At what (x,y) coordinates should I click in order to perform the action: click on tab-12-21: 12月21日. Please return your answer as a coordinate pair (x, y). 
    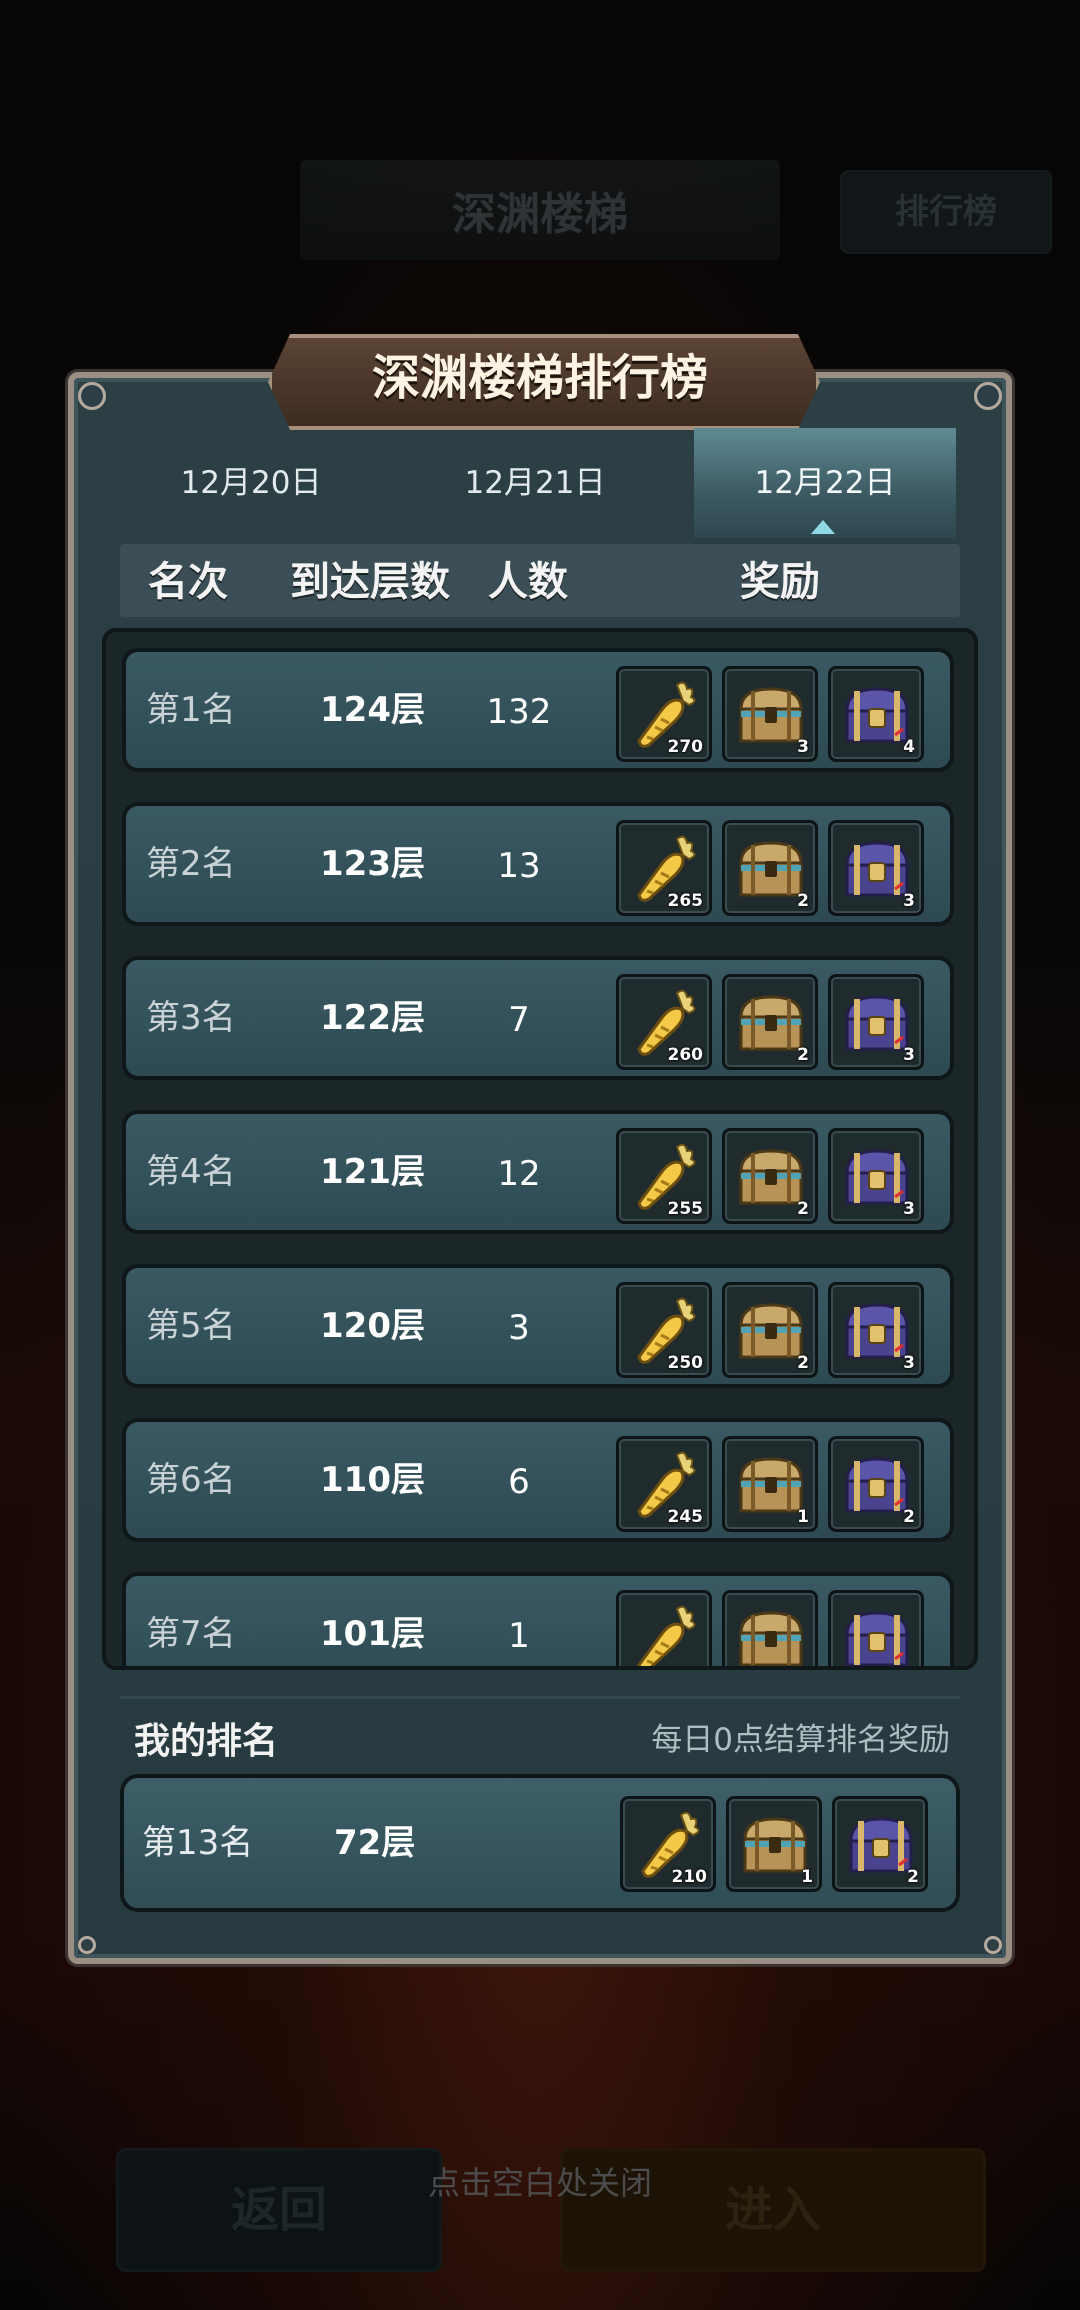
    Looking at the image, I should click on (535, 483).